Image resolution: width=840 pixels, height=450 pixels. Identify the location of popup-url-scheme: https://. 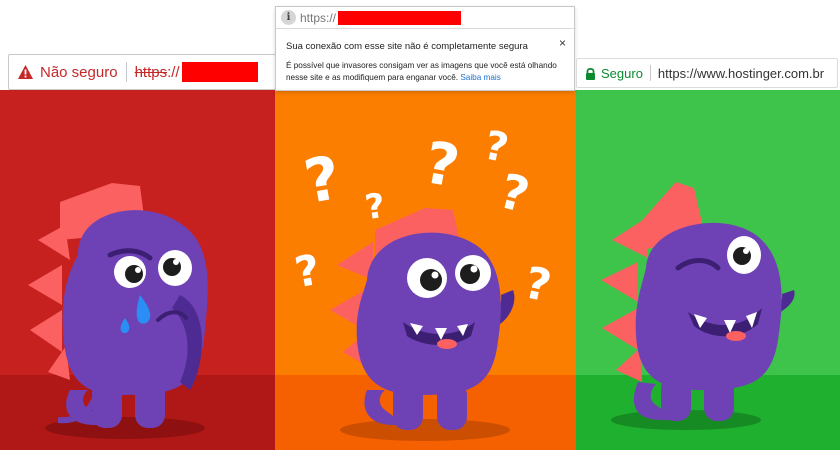
(318, 17).